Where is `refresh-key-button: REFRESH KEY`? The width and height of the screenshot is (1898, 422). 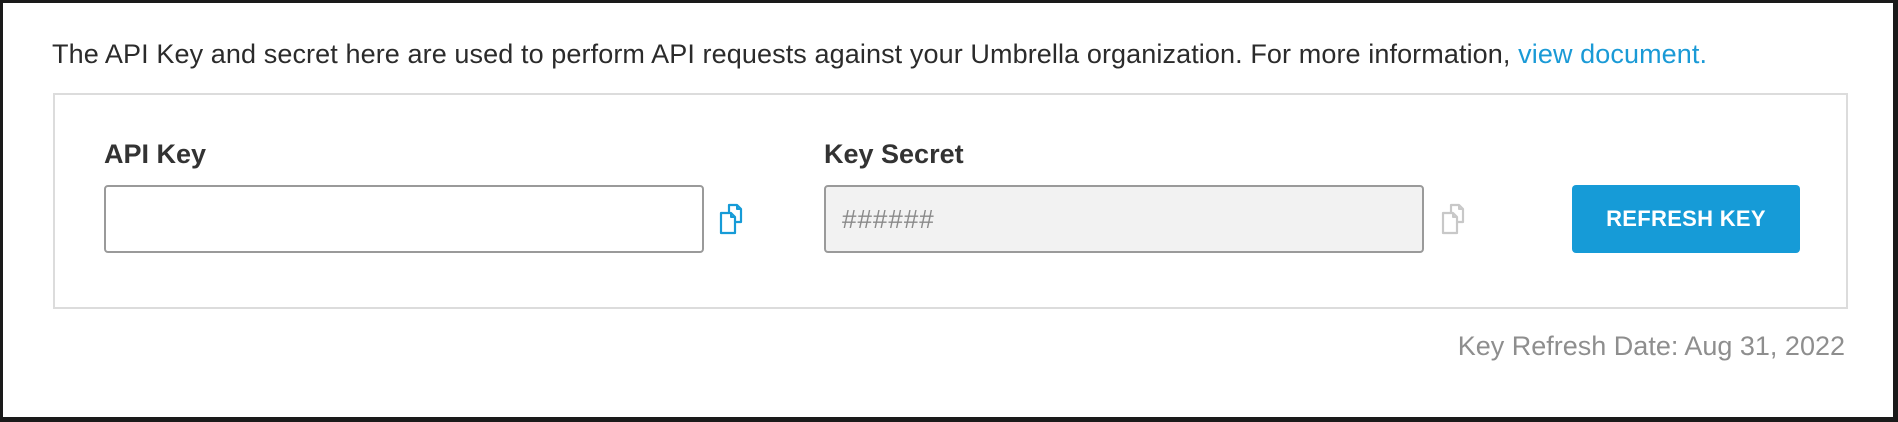 refresh-key-button: REFRESH KEY is located at coordinates (1686, 219).